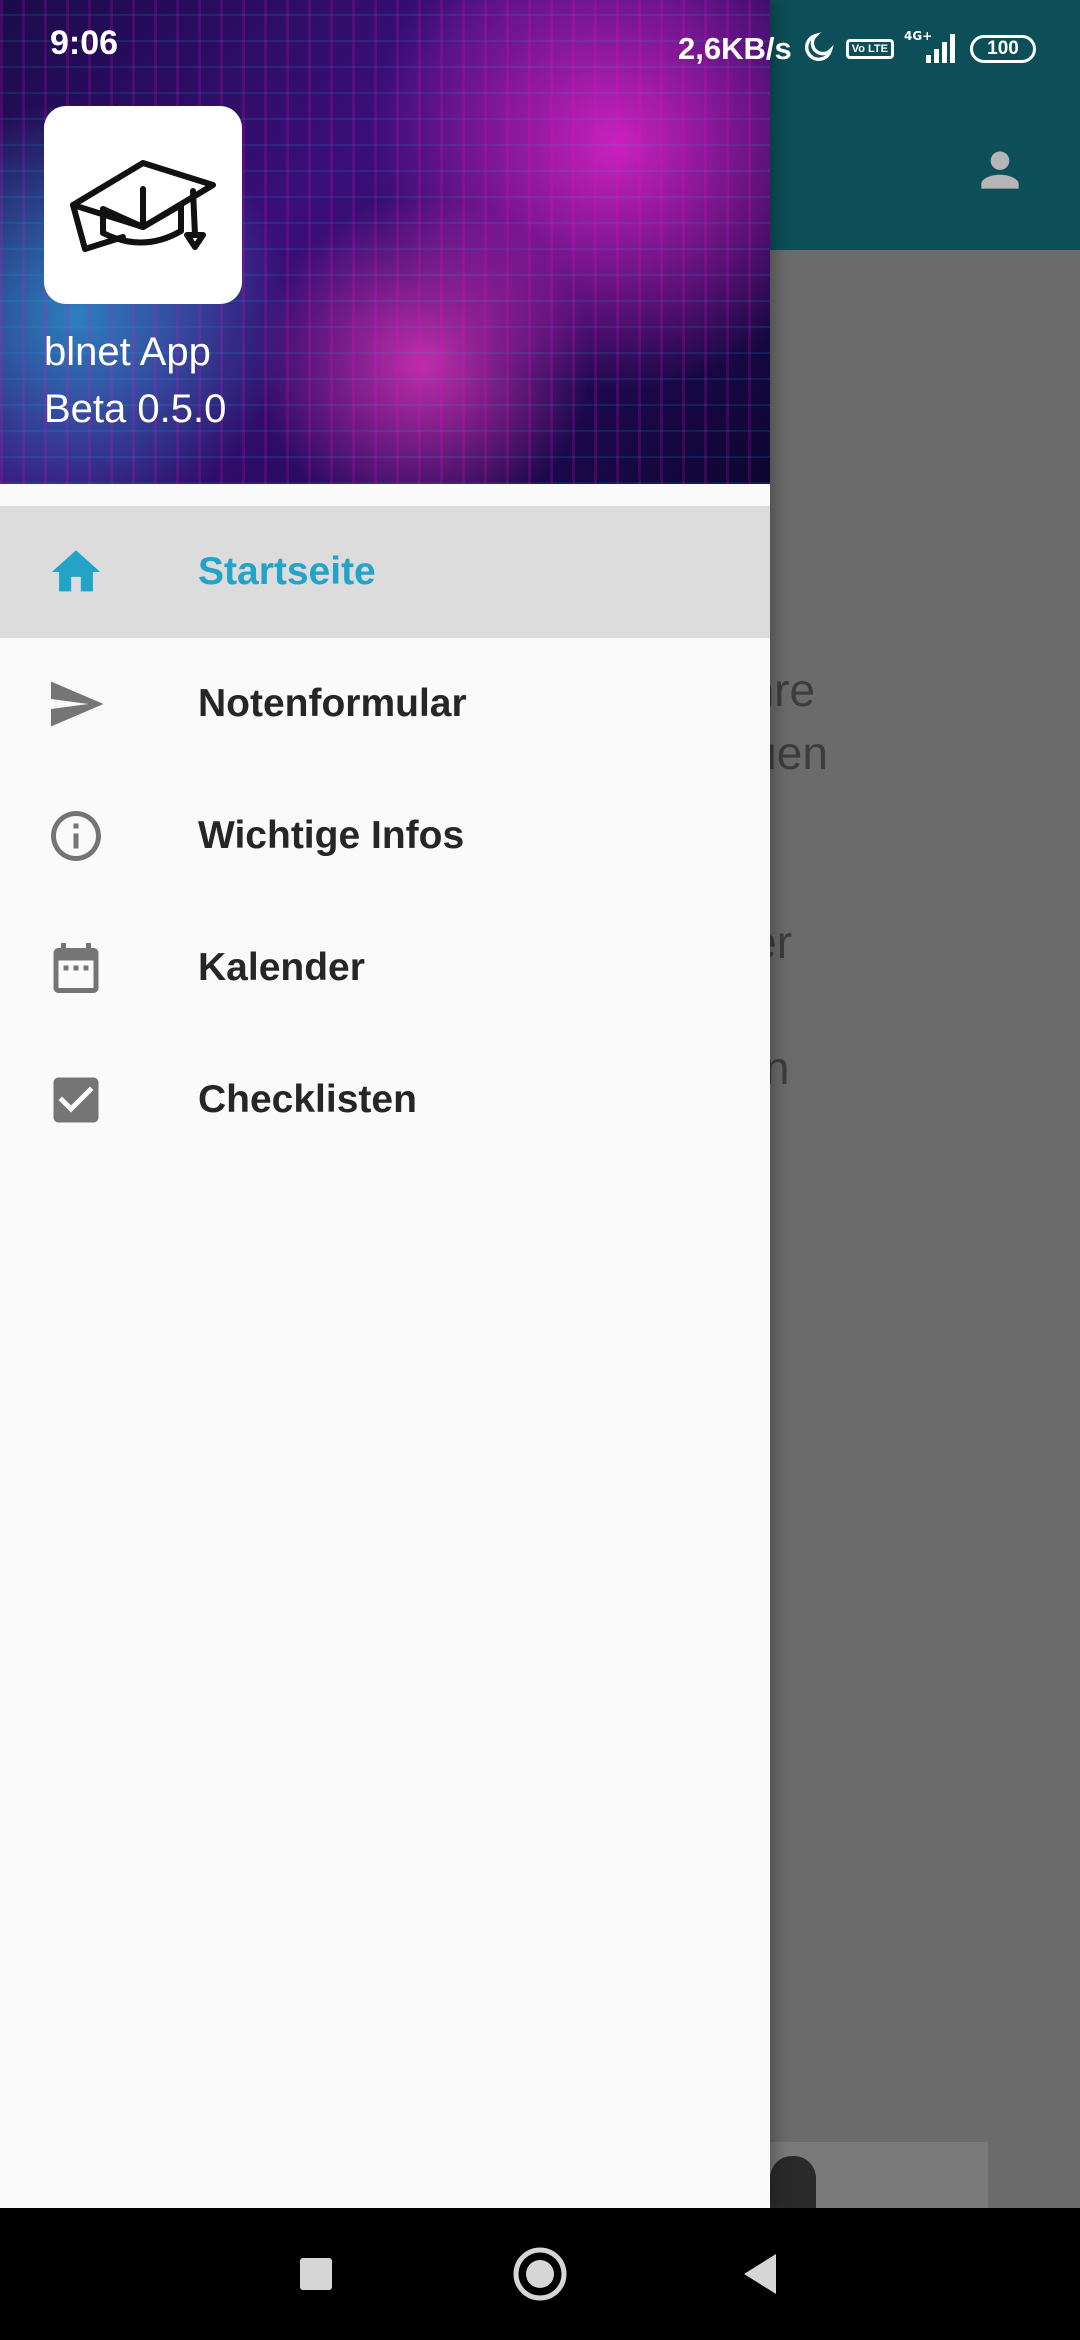  Describe the element at coordinates (307, 1099) in the screenshot. I see `menu-item-label: Checklisten` at that location.